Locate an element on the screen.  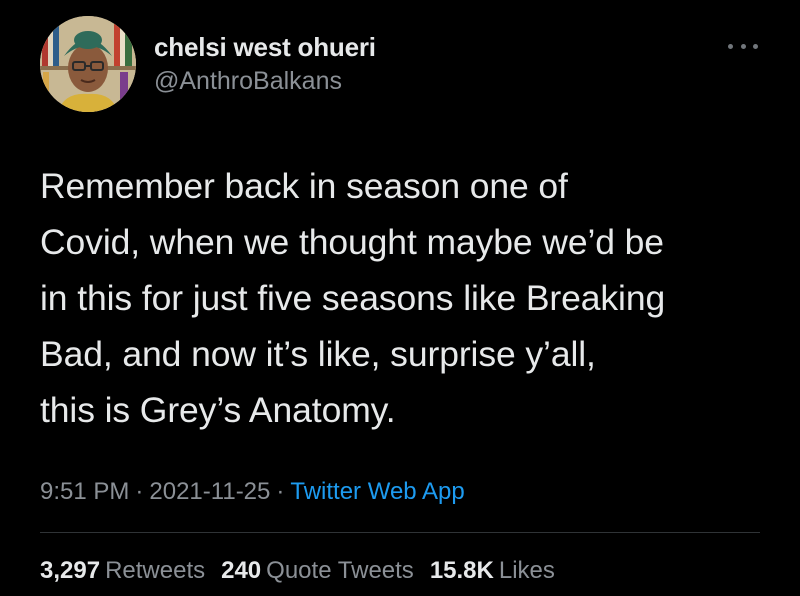
author-handle: @AnthroBalkans is located at coordinates (265, 81).